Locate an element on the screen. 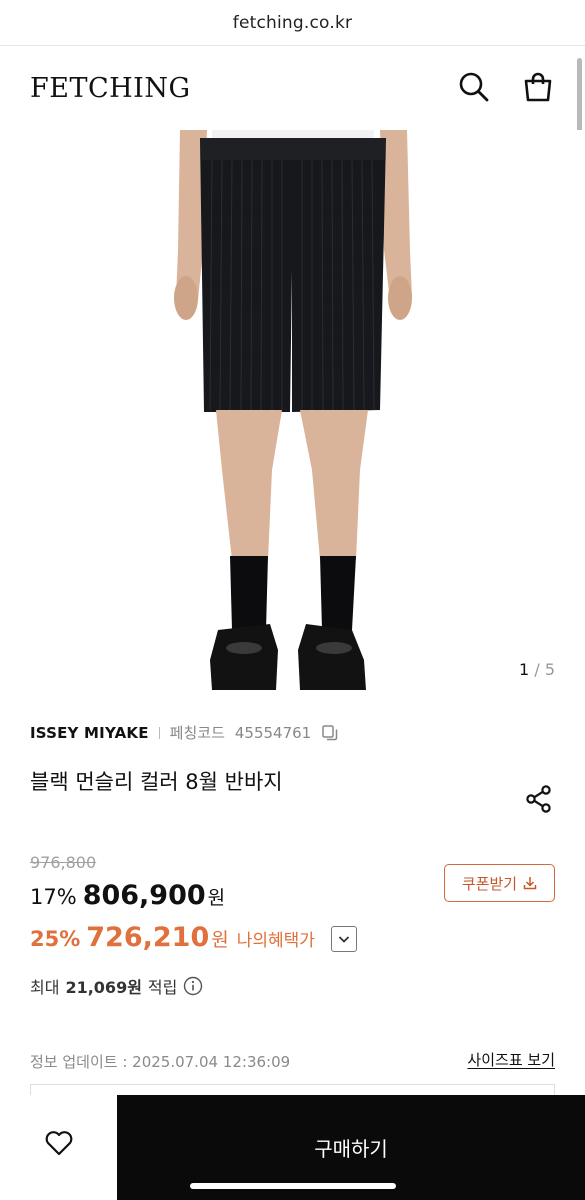 The image size is (585, 1200). benefit-price-row: 25% 726,210 원 나의혜택가 is located at coordinates (172, 937).